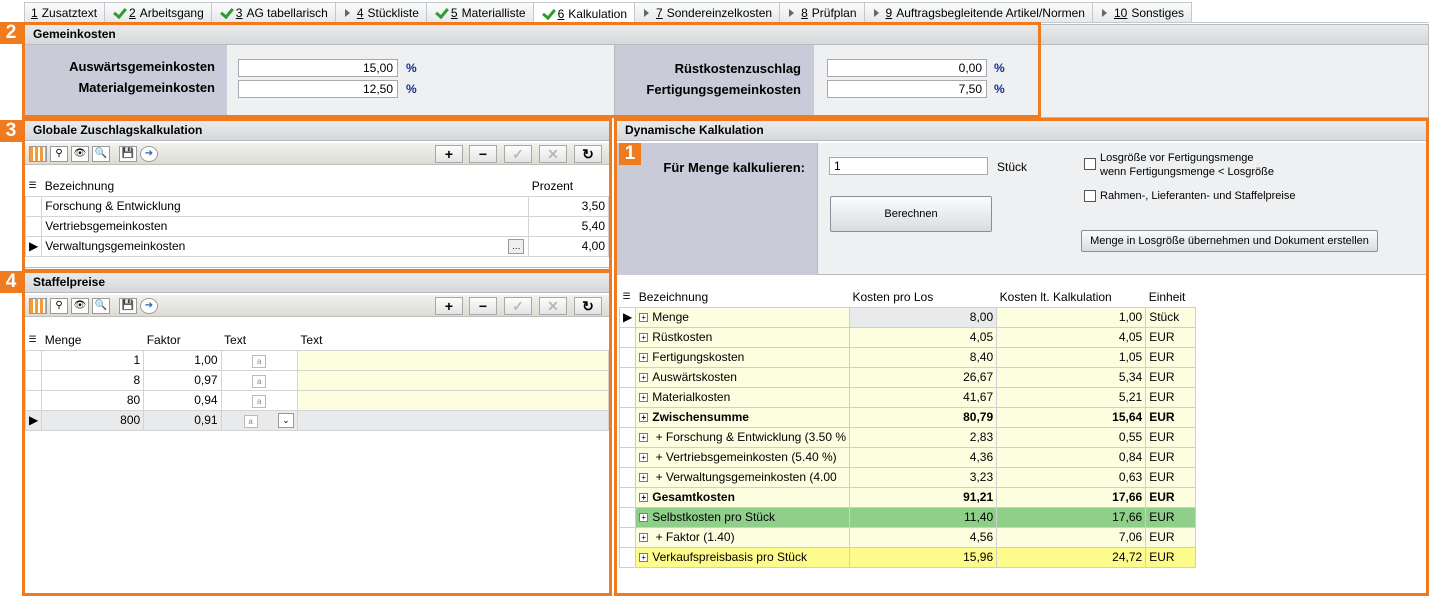  Describe the element at coordinates (822, 12) in the screenshot. I see `tab-pruefplan: 8 Prüfplan` at that location.